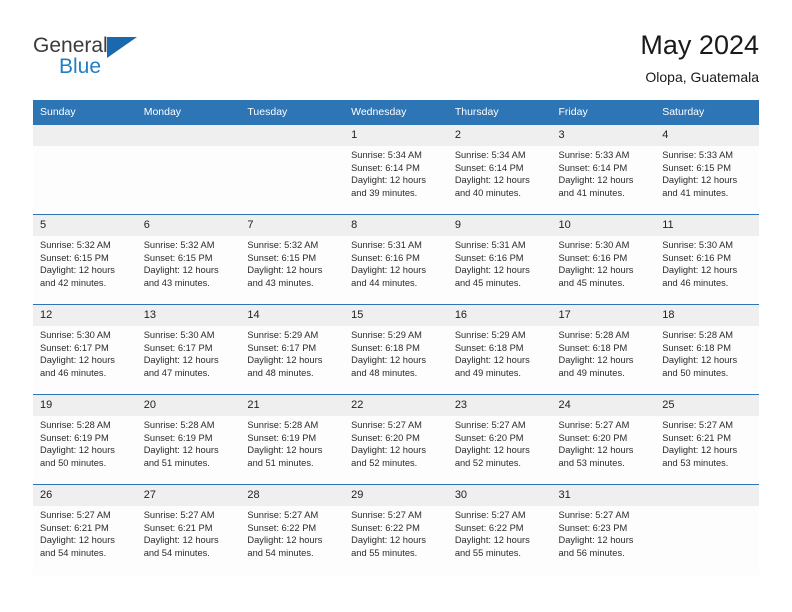 This screenshot has height=612, width=792. I want to click on day-detail-sunset: Sunset: 6:16 PM, so click(593, 257).